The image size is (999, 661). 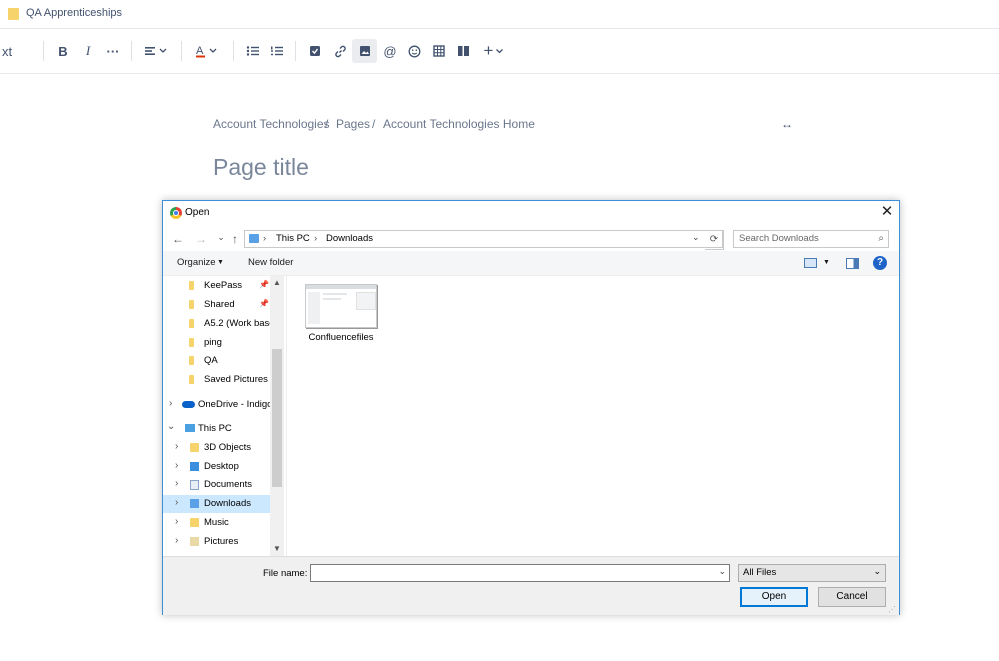 What do you see at coordinates (271, 124) in the screenshot?
I see `breadcrumb-item-account-technologies: Account Technologies` at bounding box center [271, 124].